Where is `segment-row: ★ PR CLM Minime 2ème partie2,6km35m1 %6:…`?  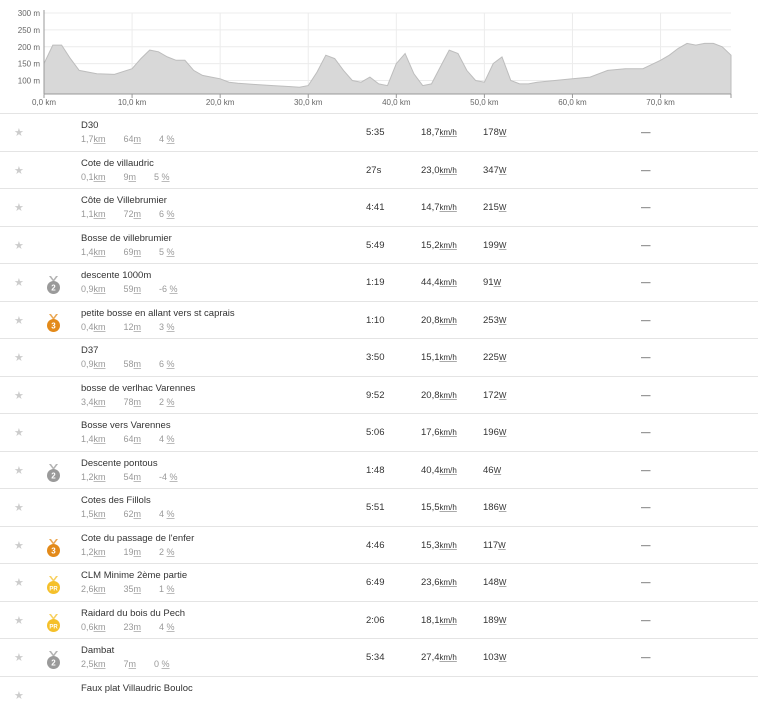 segment-row: ★ PR CLM Minime 2ème partie2,6km35m1 %6:… is located at coordinates (379, 582).